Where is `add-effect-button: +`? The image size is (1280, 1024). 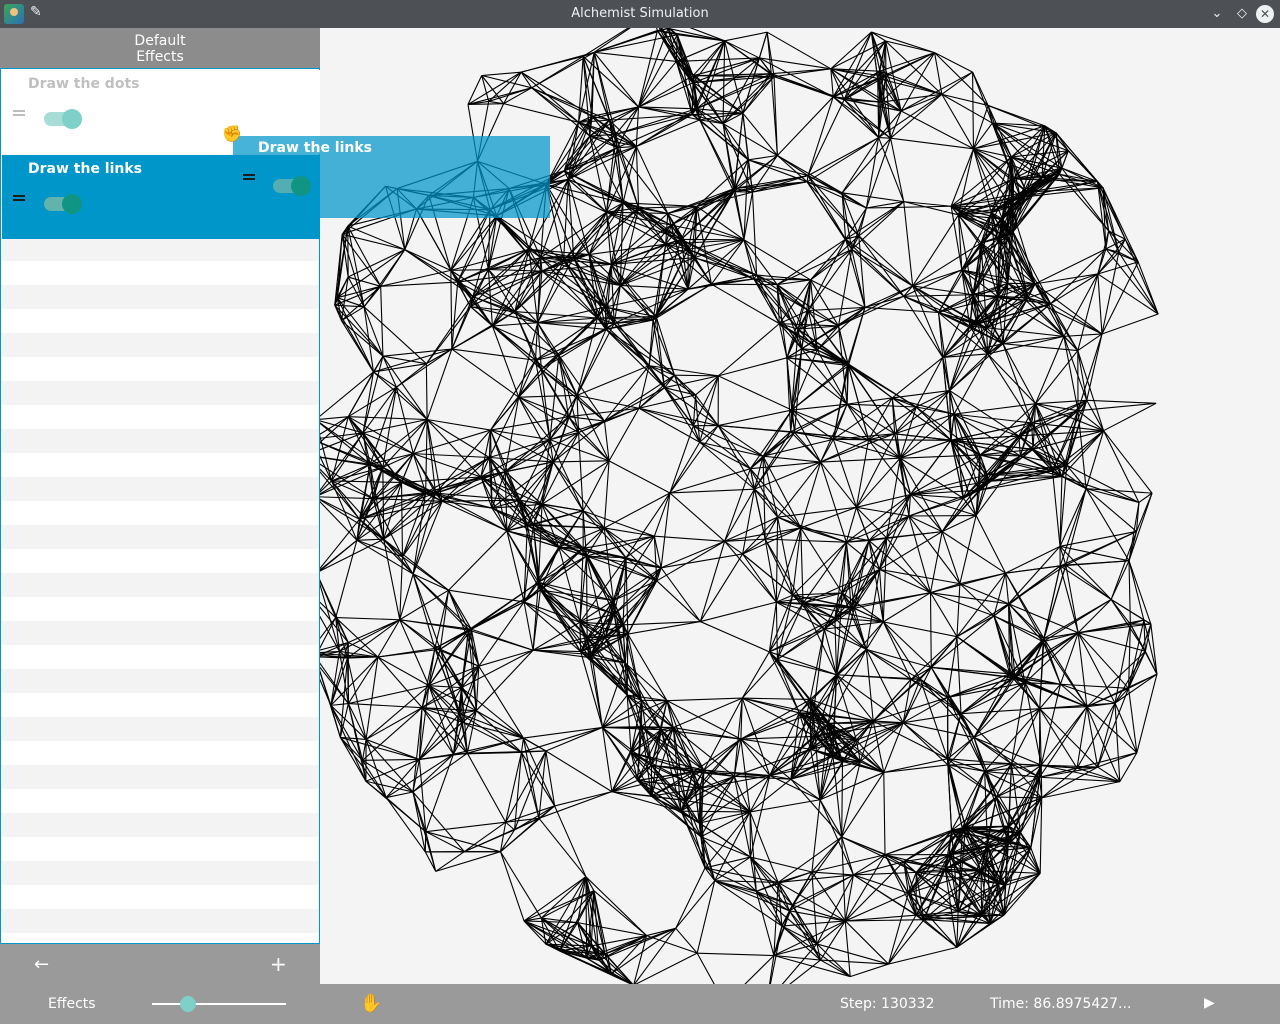
add-effect-button: + is located at coordinates (278, 964).